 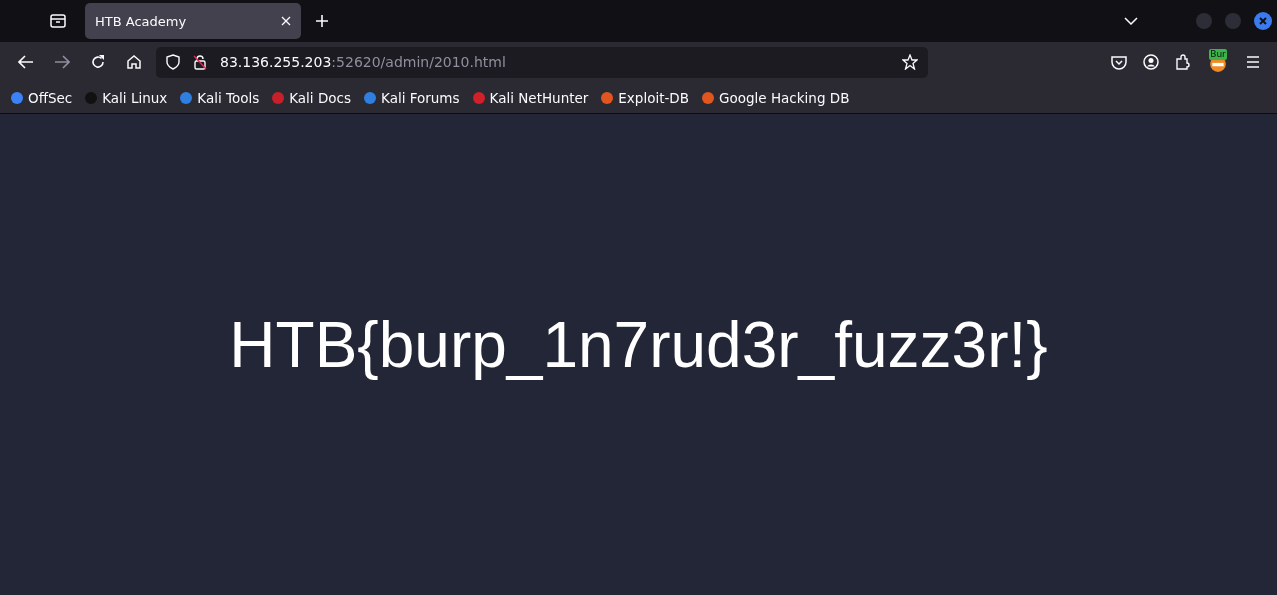 I want to click on tab-list-icon, so click(x=58, y=21).